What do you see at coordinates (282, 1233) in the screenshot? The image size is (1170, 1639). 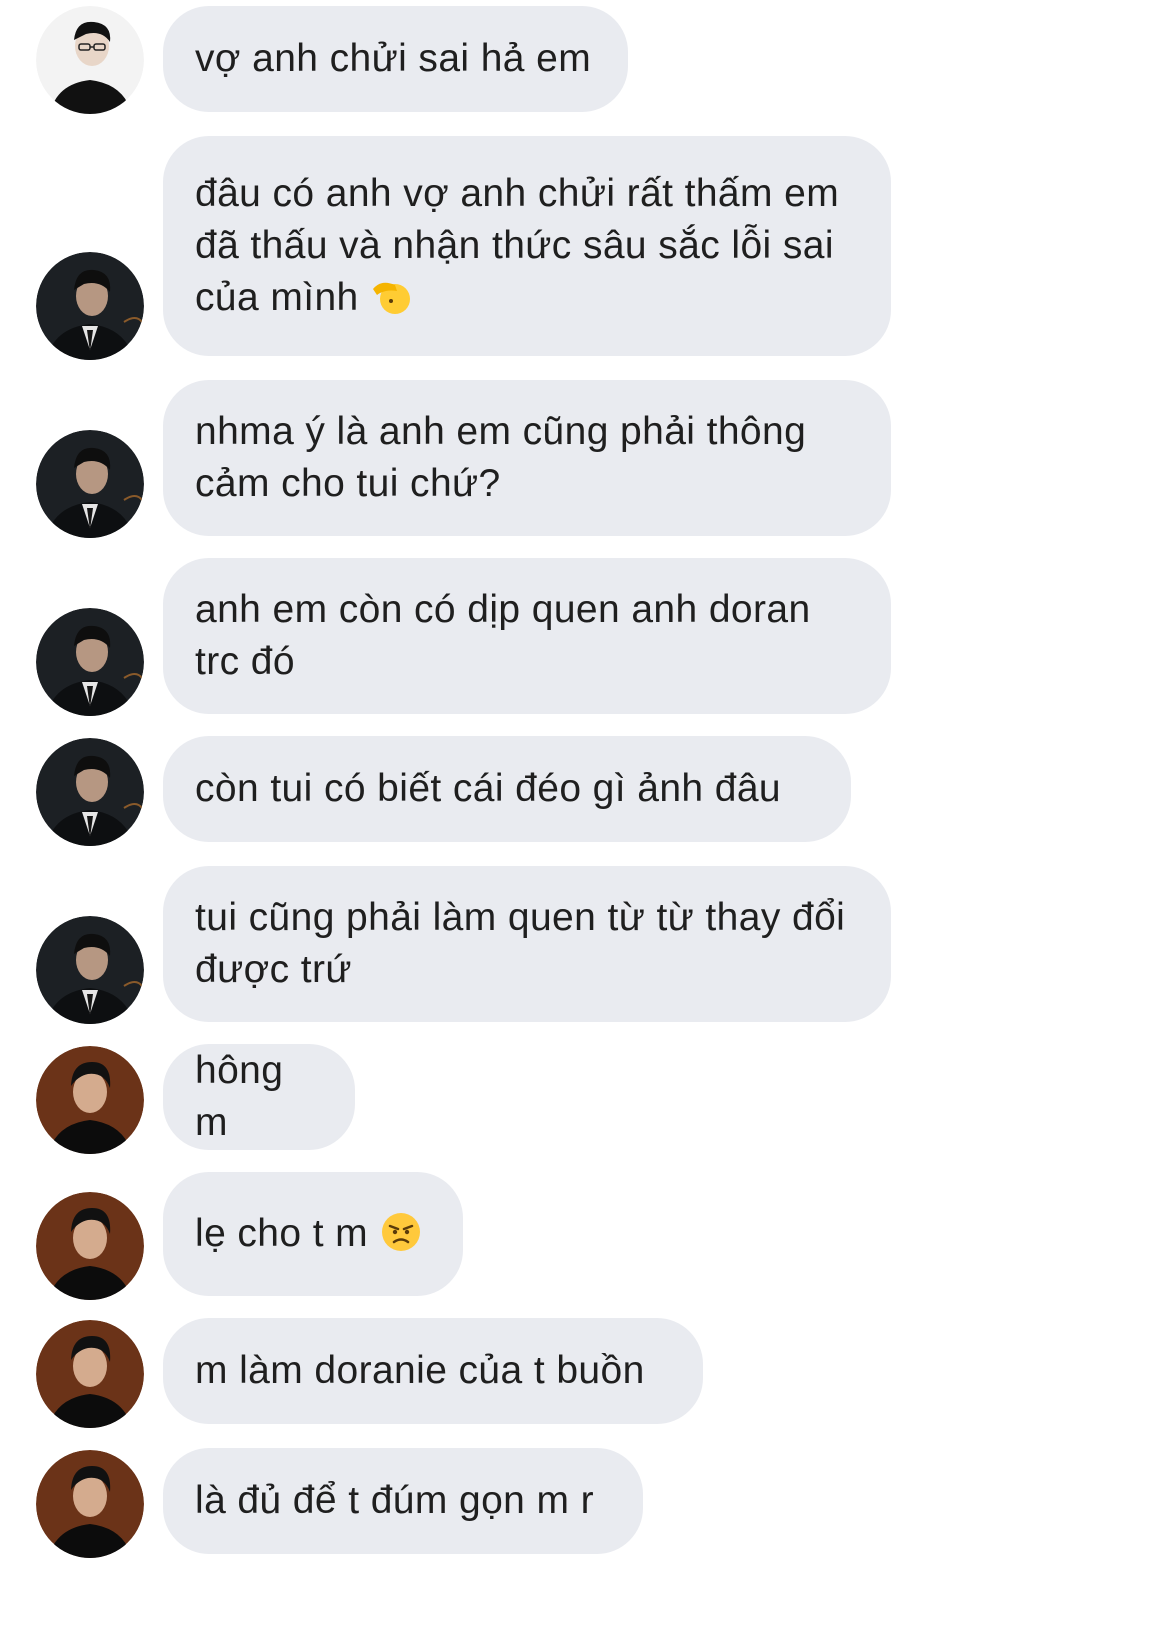 I see `message-text: lẹ cho t m` at bounding box center [282, 1233].